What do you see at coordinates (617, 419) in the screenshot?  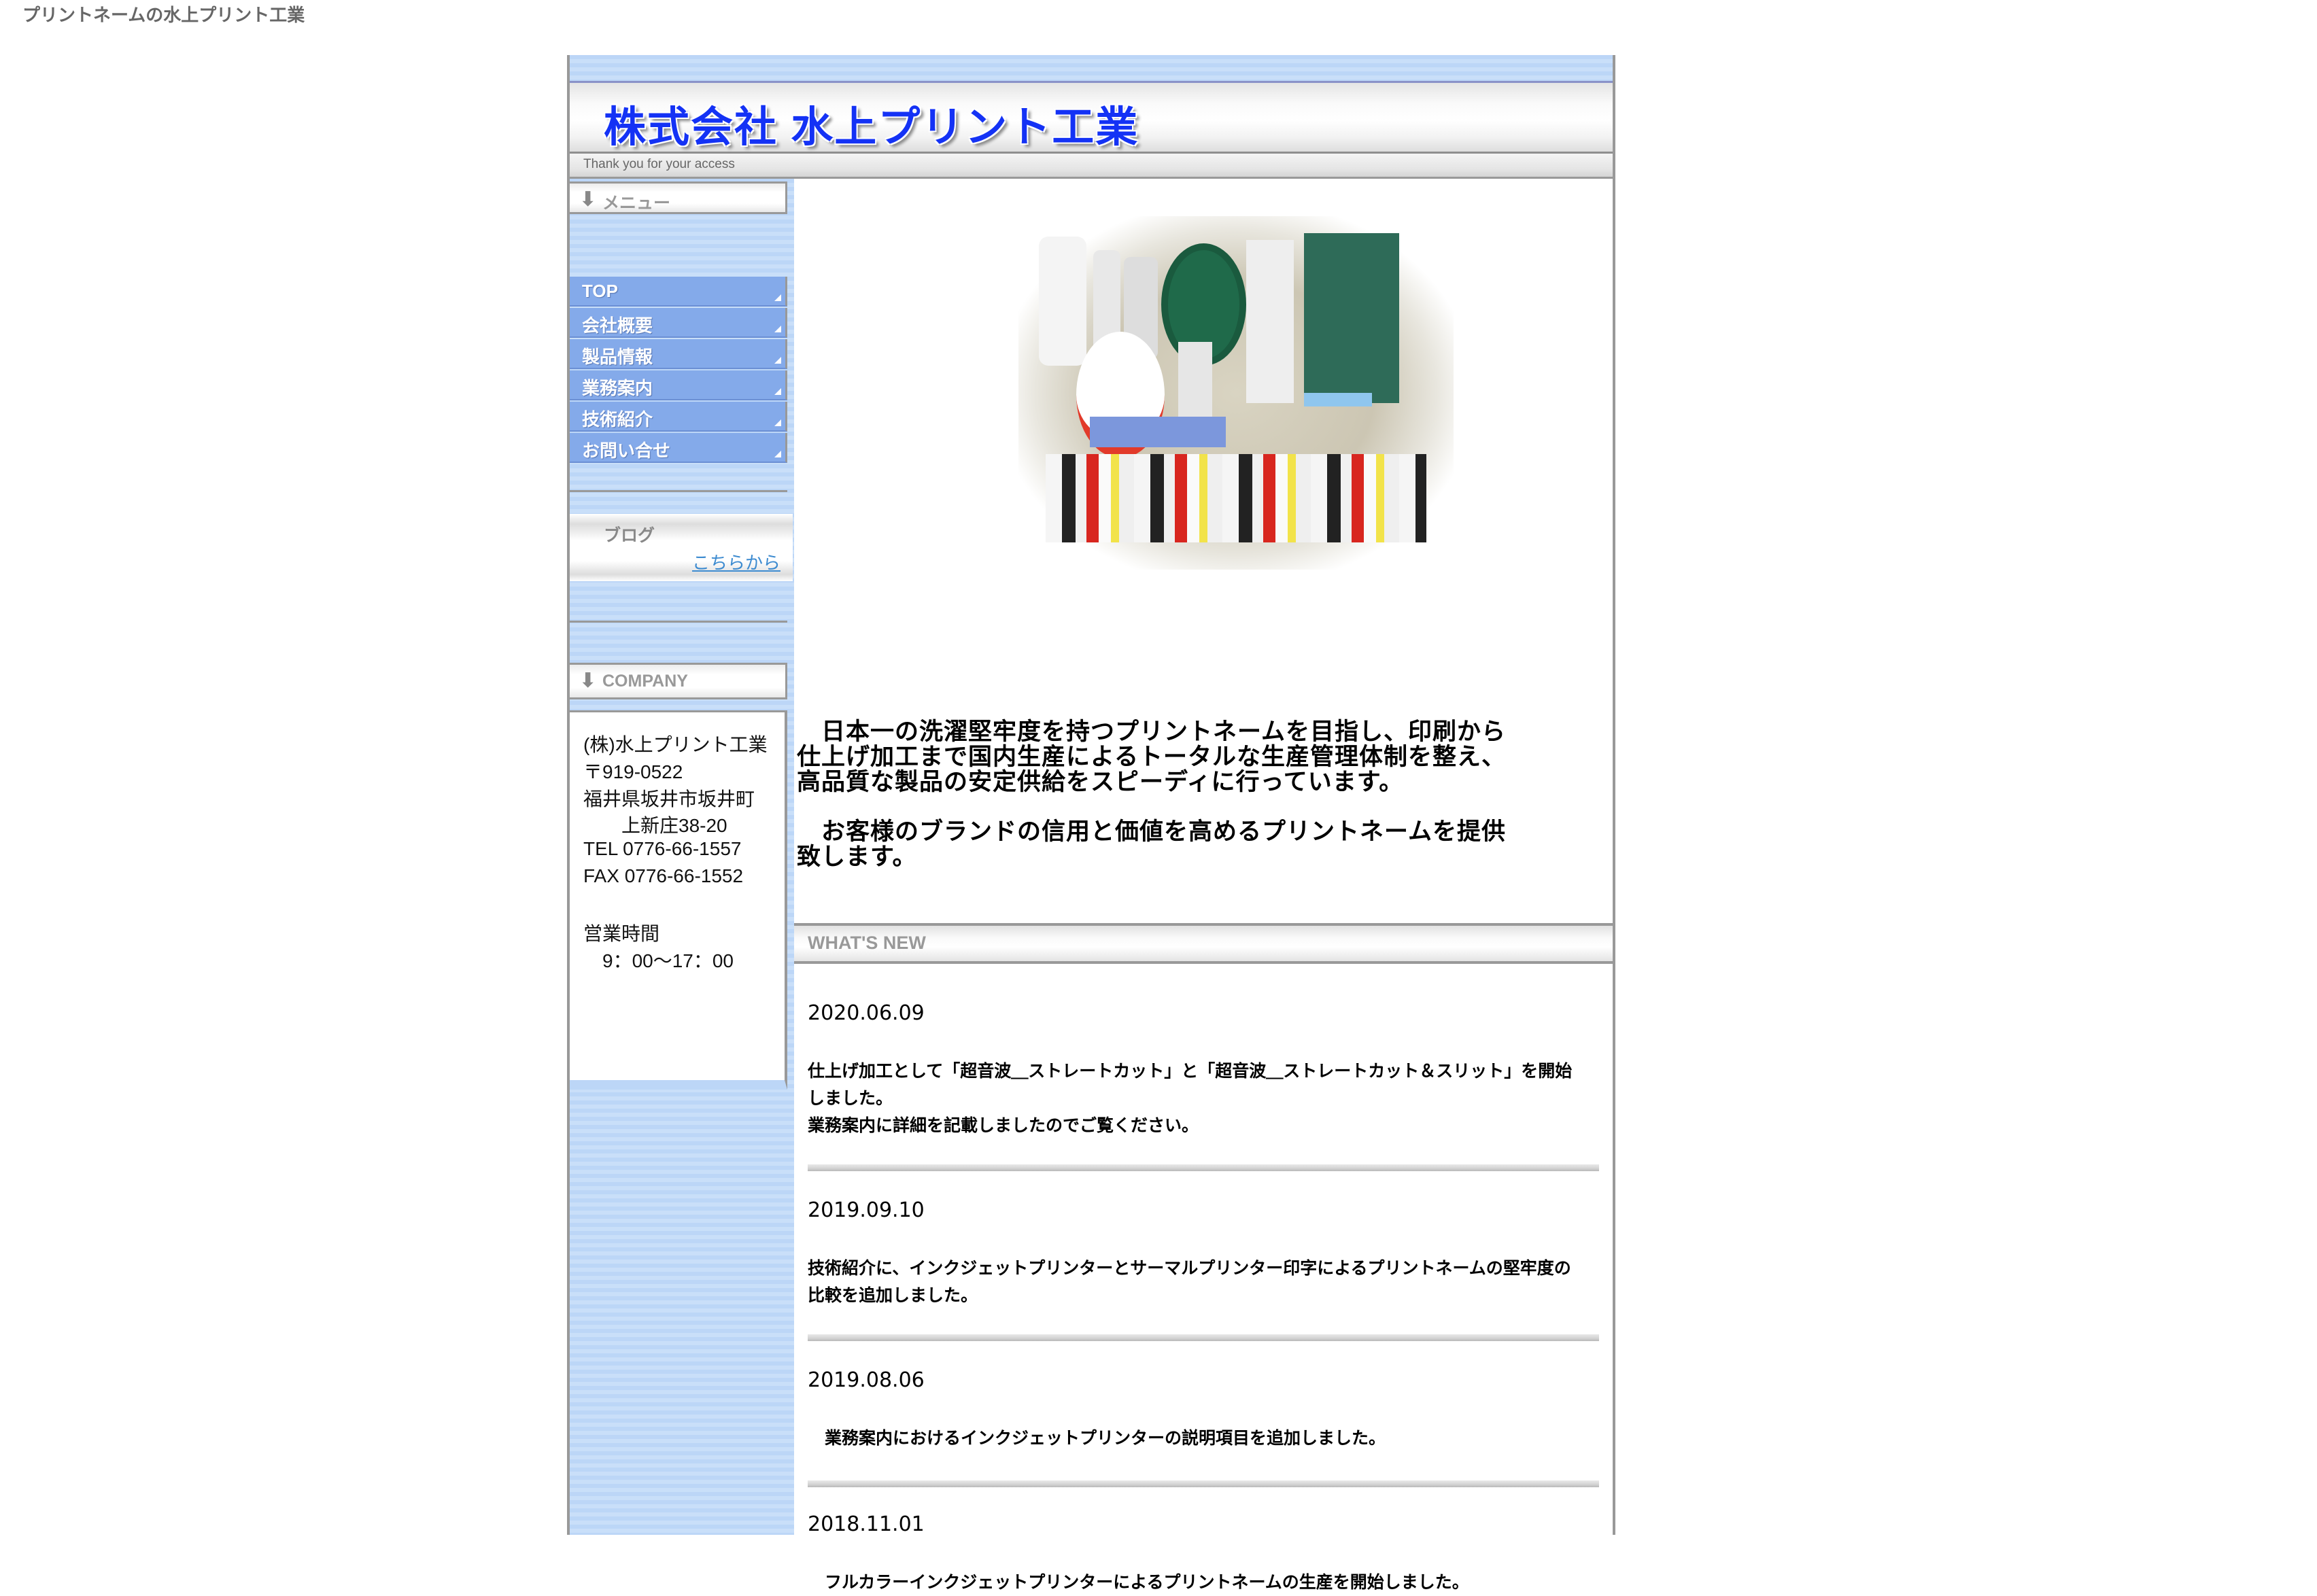 I see `sidebar-item-label: 技術紹介` at bounding box center [617, 419].